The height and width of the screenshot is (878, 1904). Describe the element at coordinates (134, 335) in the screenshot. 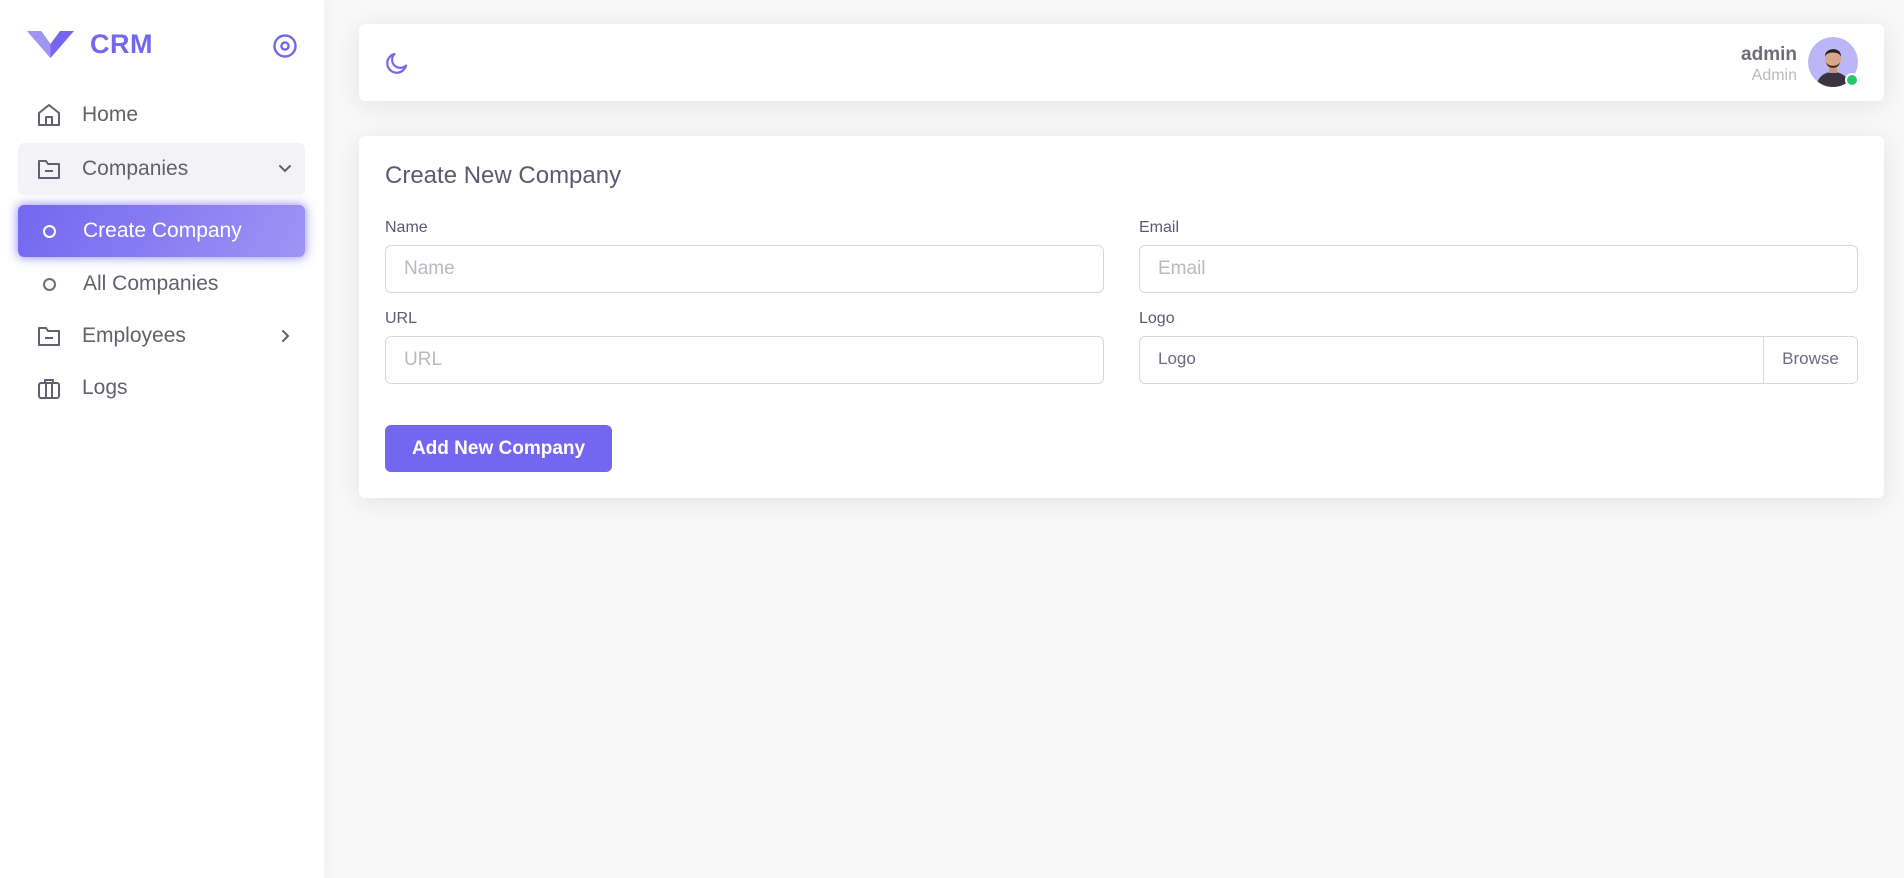

I see `sidebar-item-label: Employees` at that location.